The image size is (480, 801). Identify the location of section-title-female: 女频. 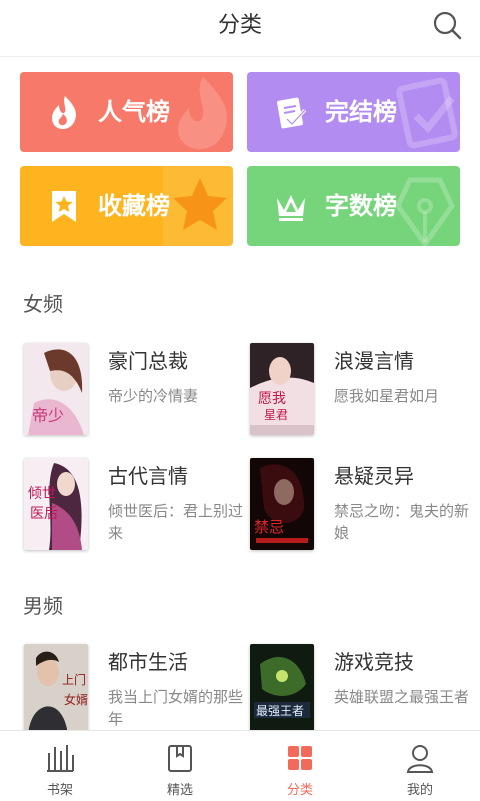
(43, 304).